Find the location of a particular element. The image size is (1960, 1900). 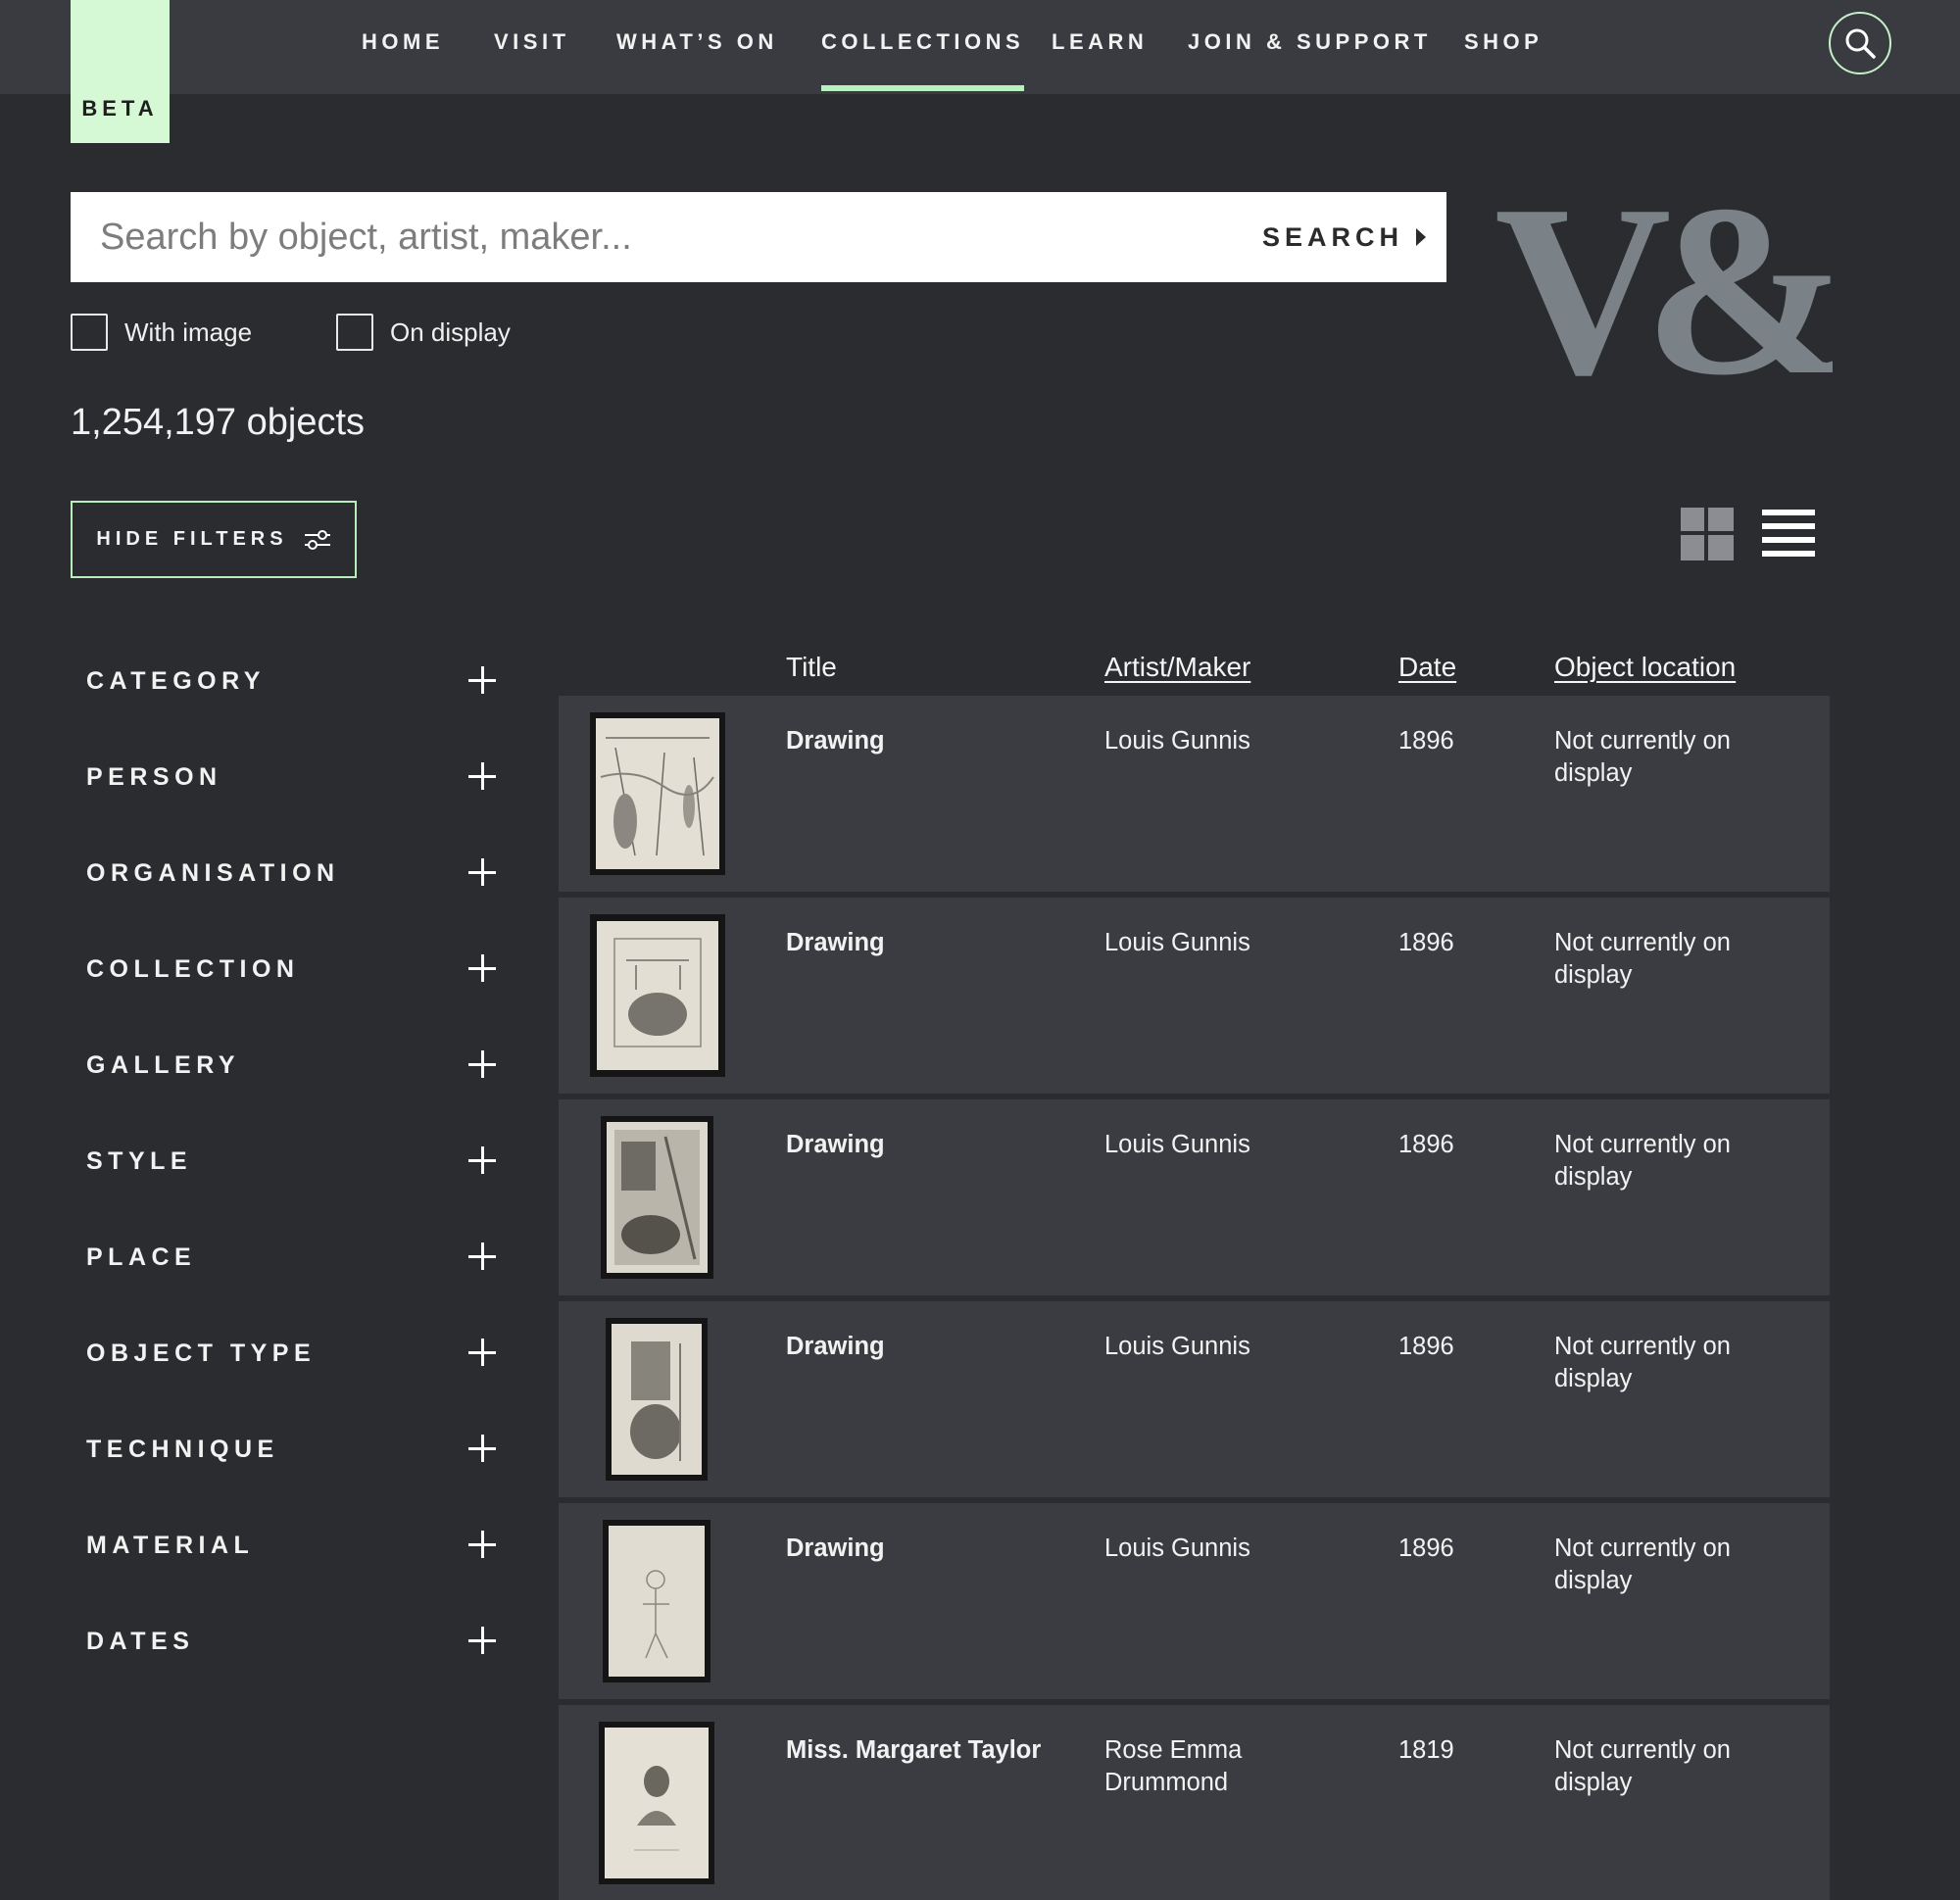

nav-whats-on: WHAT’S ON is located at coordinates (697, 62).